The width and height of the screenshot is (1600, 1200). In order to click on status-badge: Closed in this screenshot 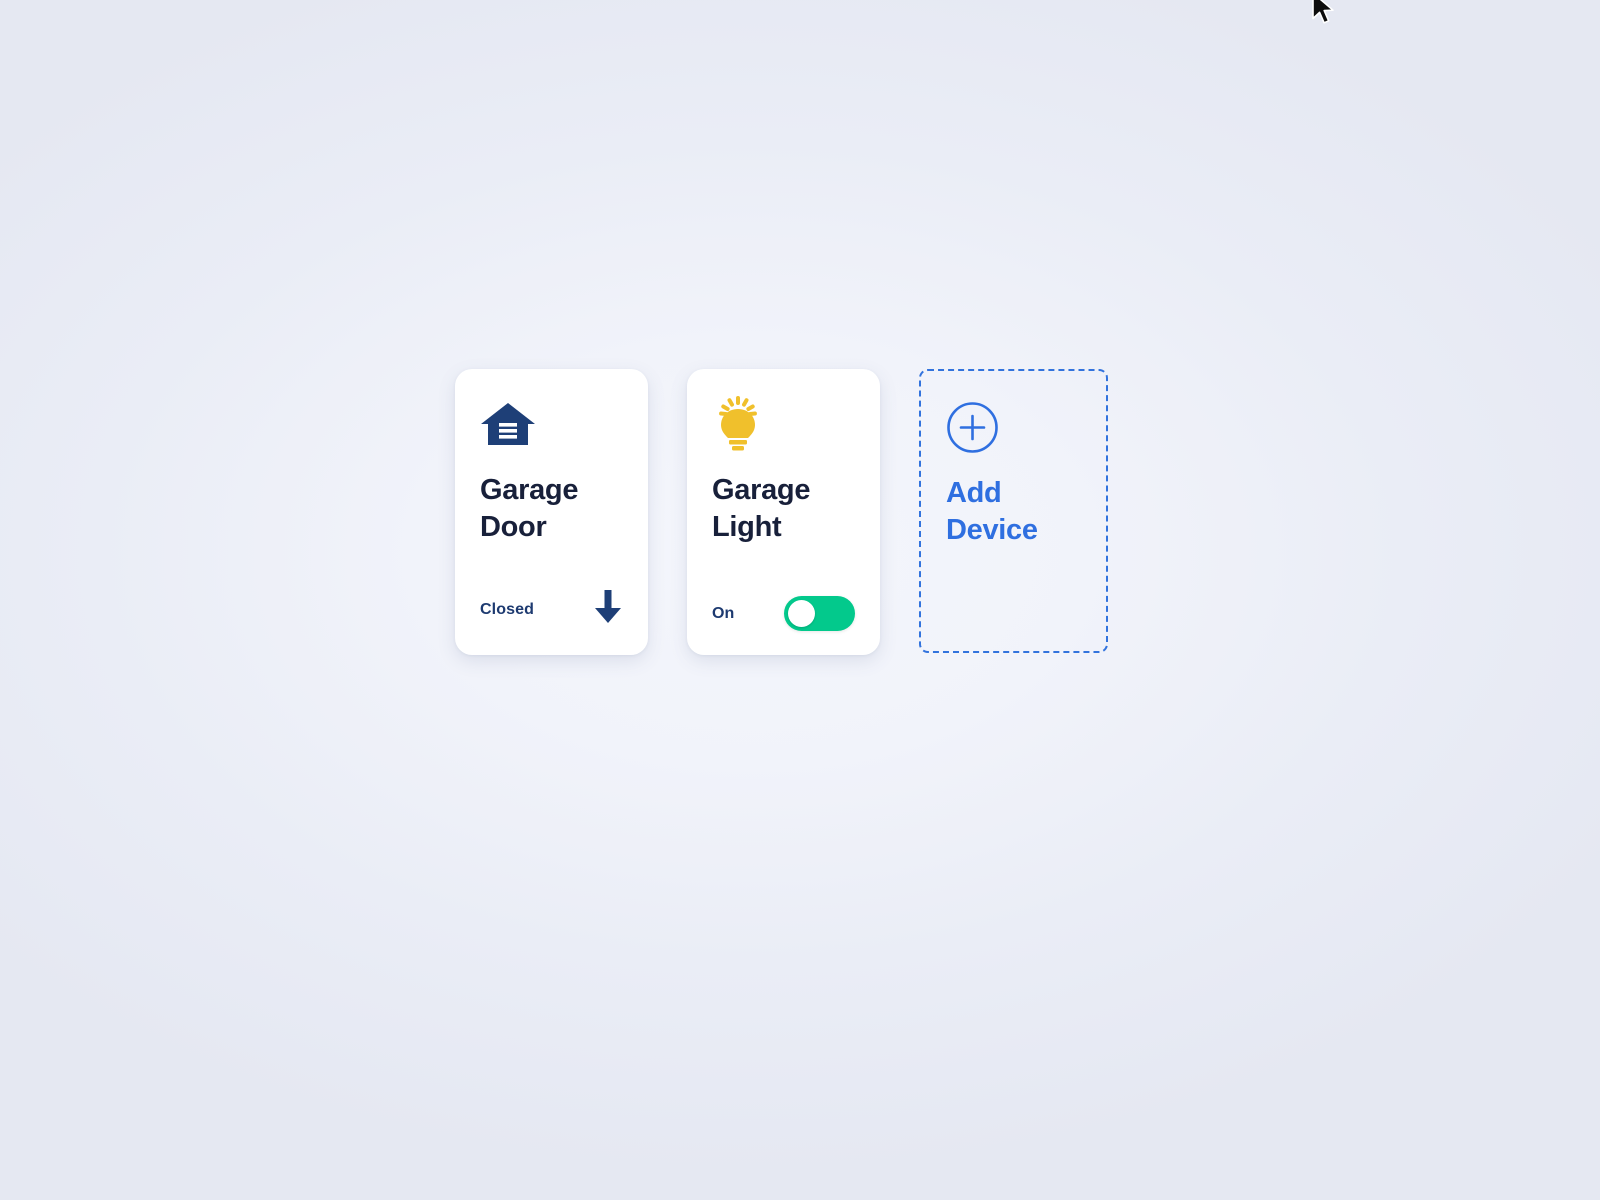, I will do `click(507, 609)`.